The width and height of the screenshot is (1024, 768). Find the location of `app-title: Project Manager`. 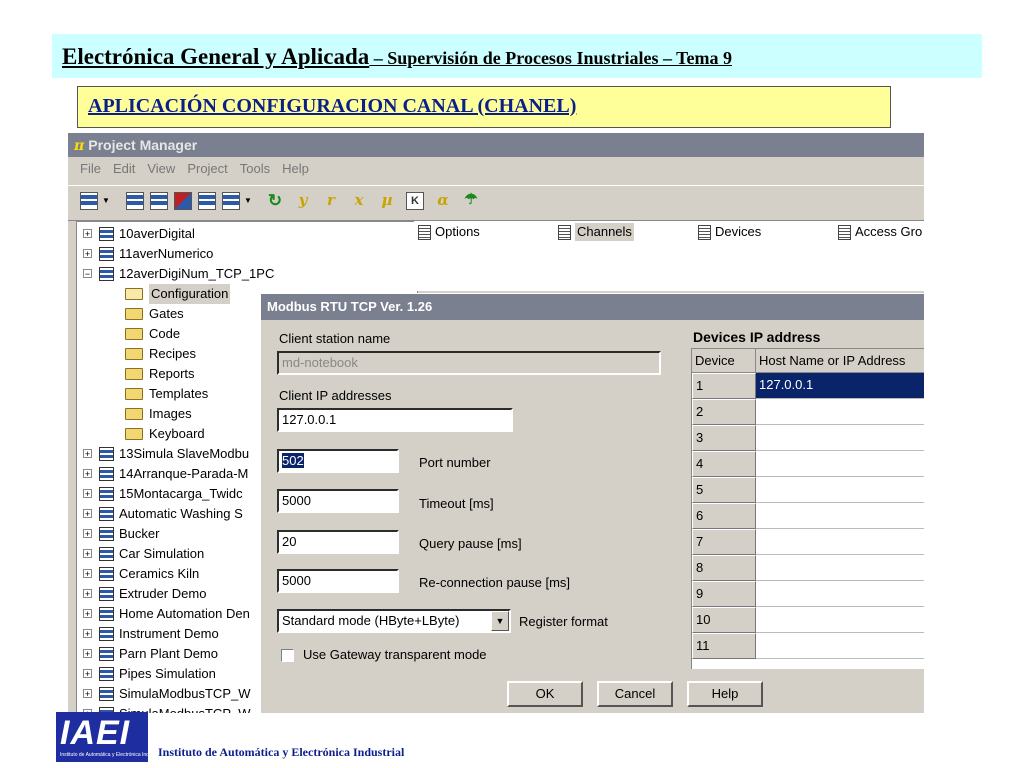

app-title: Project Manager is located at coordinates (143, 145).